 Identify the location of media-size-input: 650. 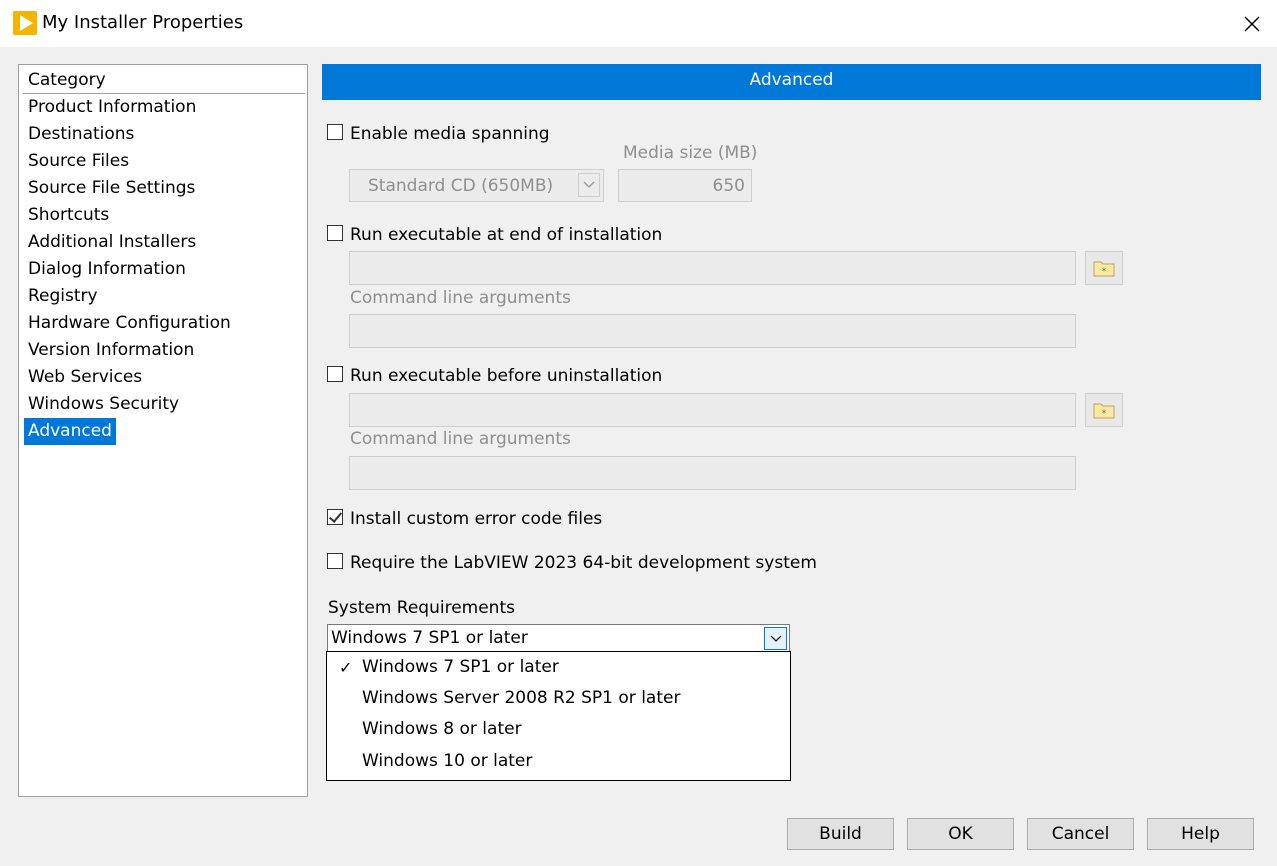
(685, 185).